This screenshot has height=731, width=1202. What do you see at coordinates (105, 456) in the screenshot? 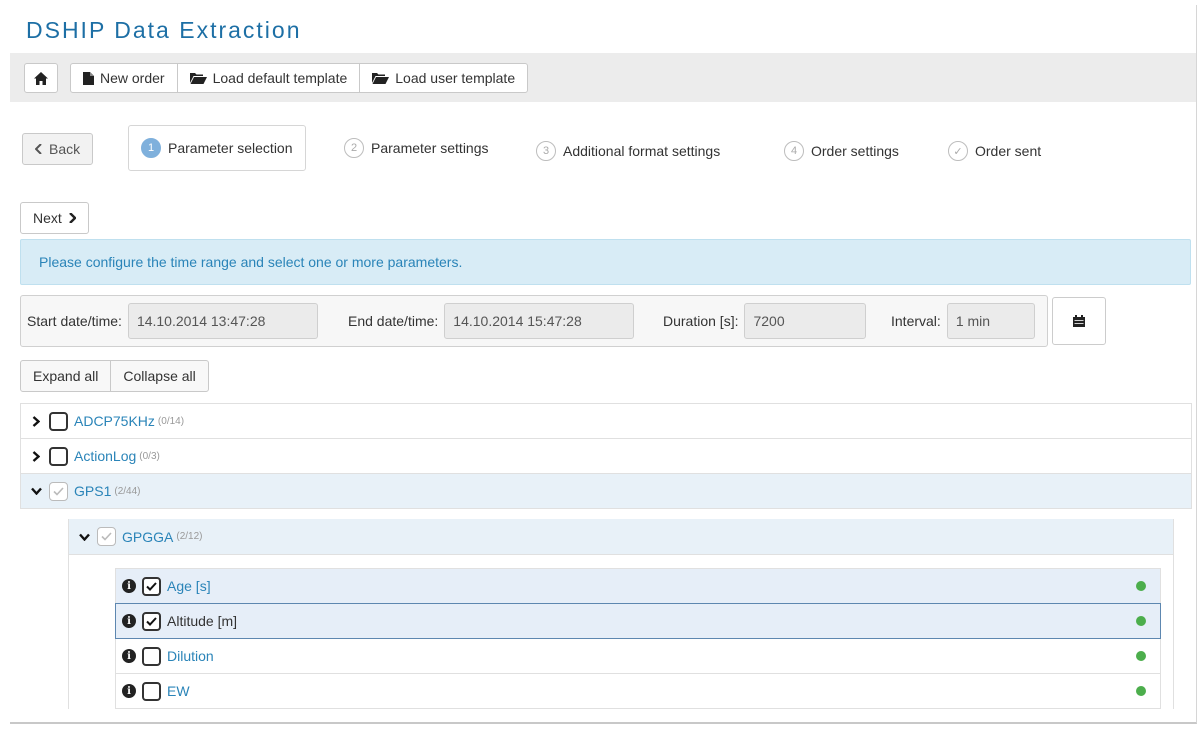
I see `node-name: ActionLog` at bounding box center [105, 456].